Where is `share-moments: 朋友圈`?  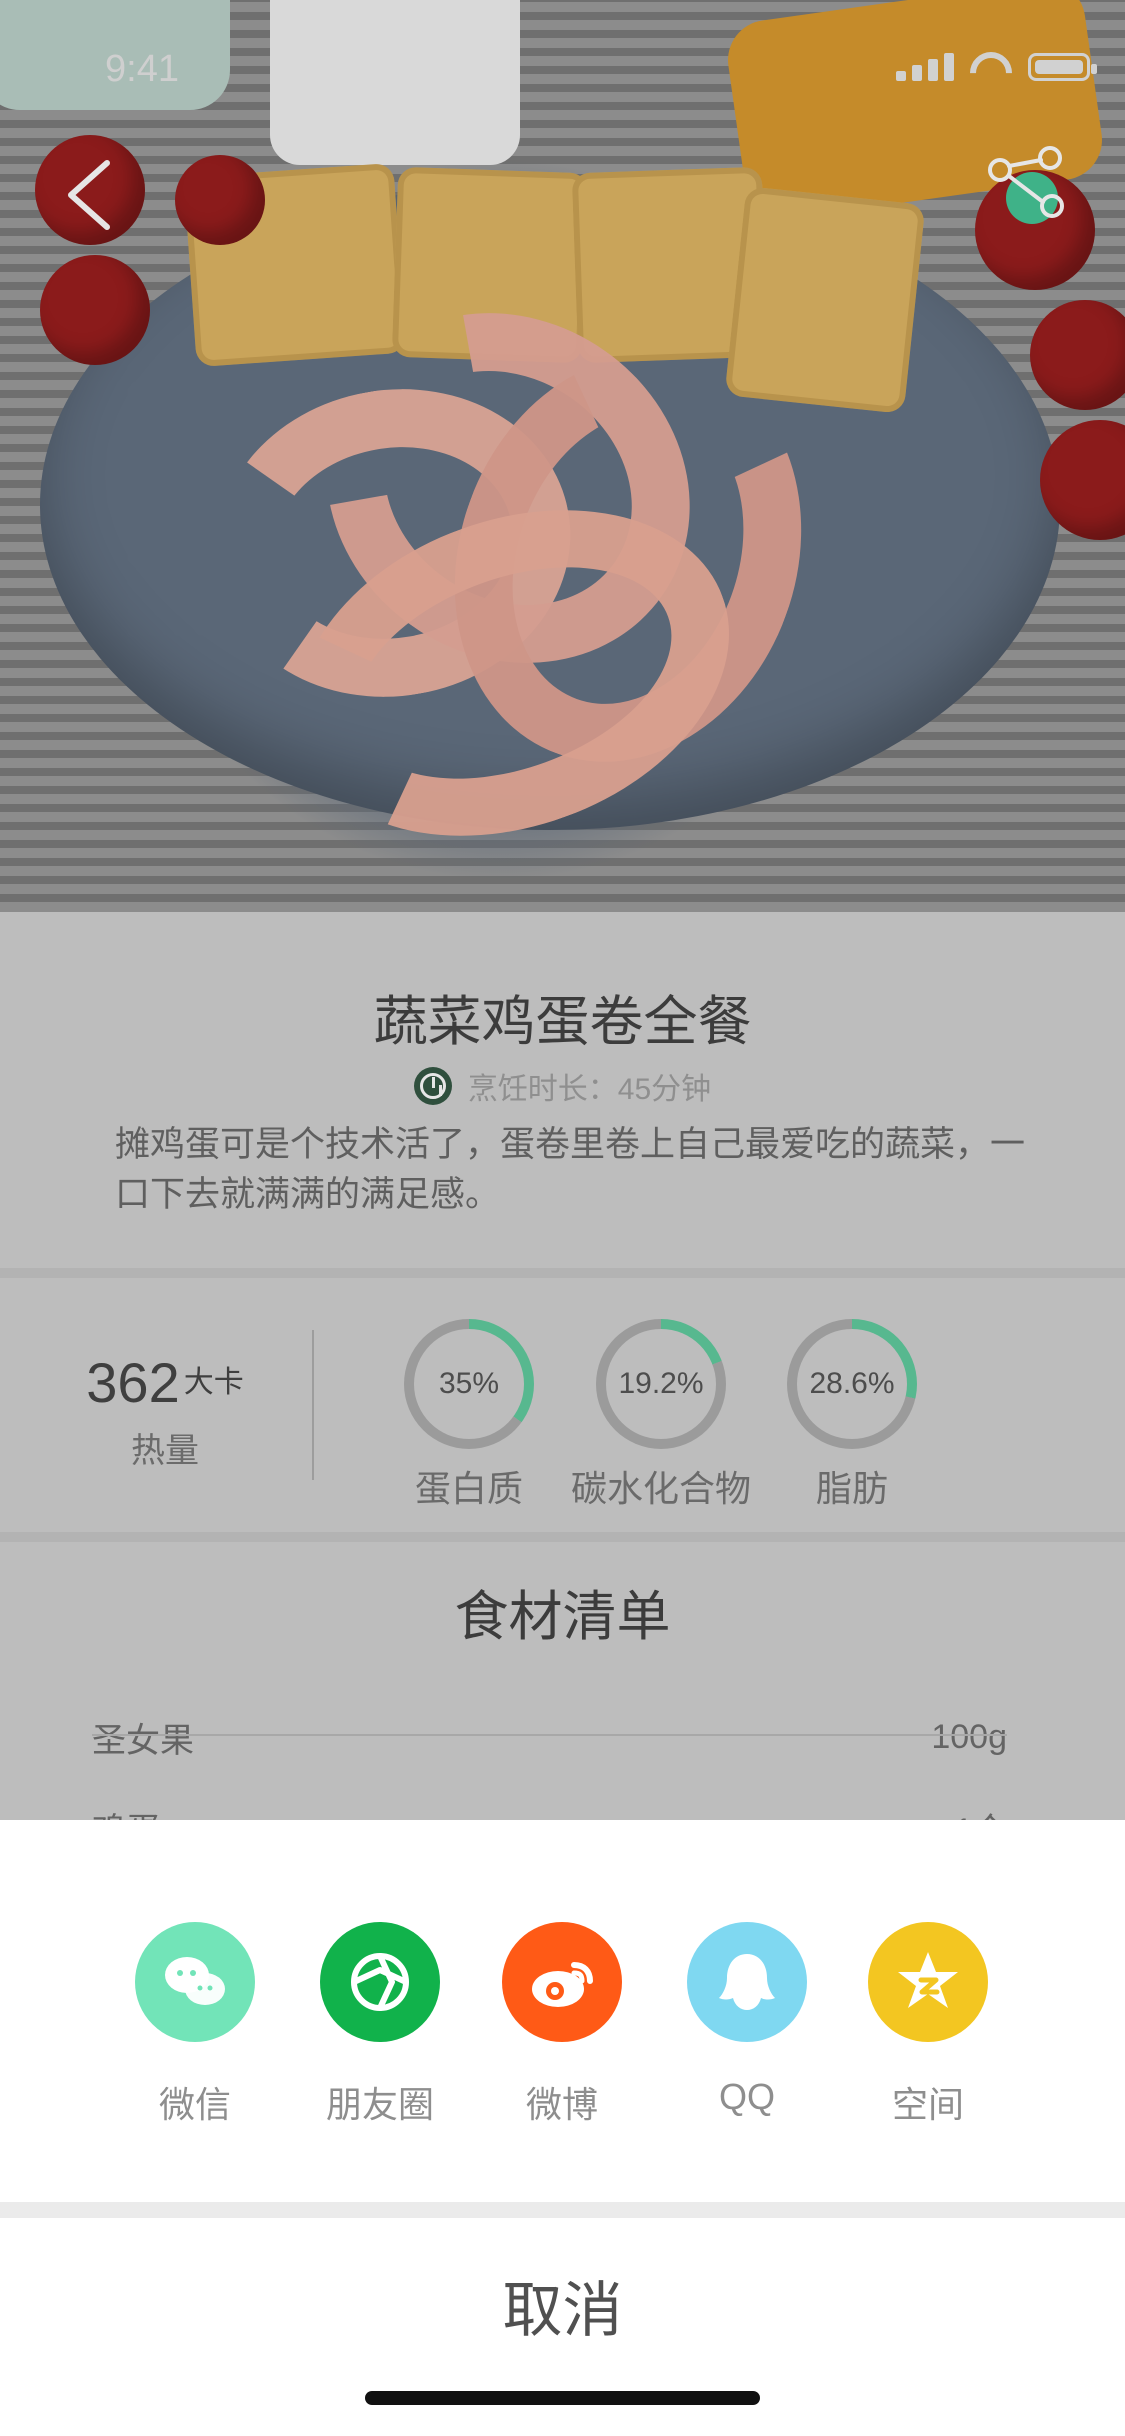 share-moments: 朋友圈 is located at coordinates (380, 2025).